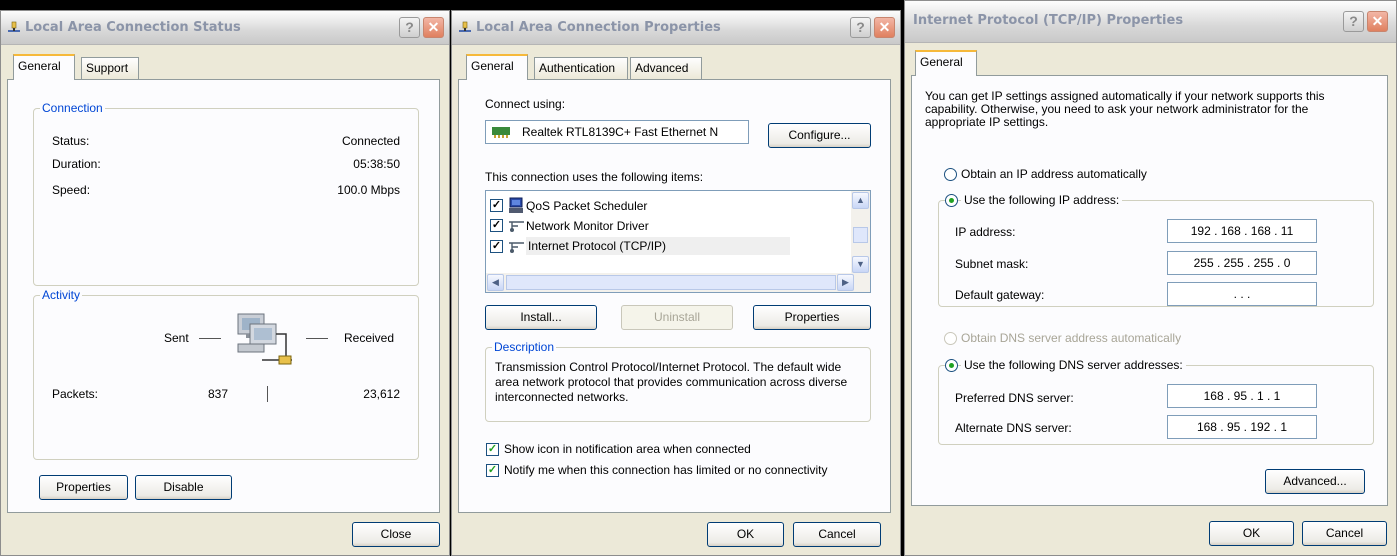 This screenshot has width=1397, height=556. I want to click on adapter-name: Realtek RTL8139C+ Fast Ethernet N, so click(620, 132).